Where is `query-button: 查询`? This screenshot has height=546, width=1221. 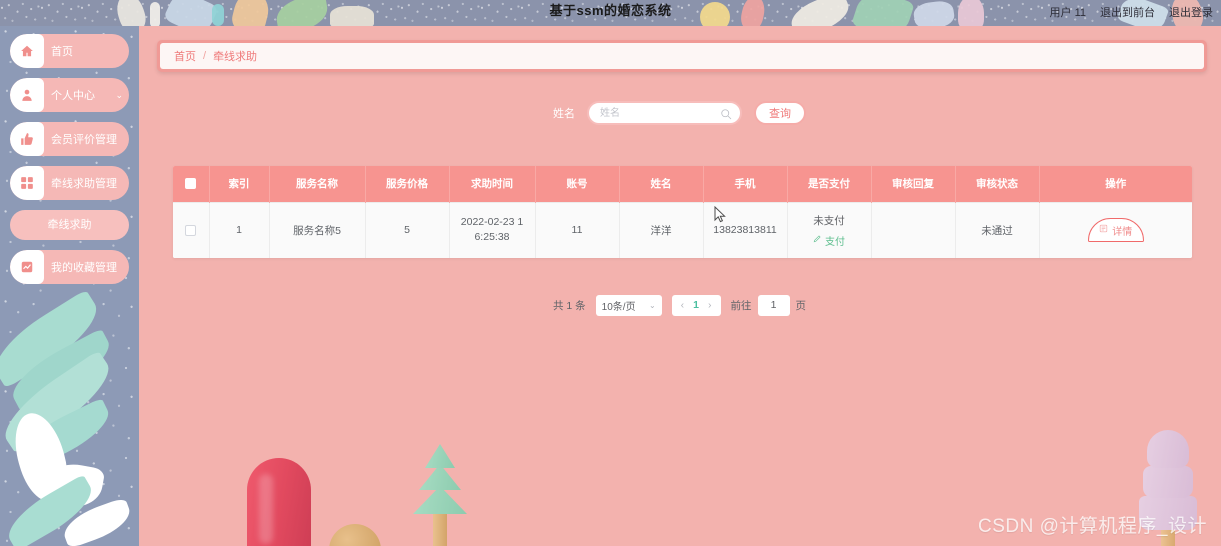 query-button: 查询 is located at coordinates (780, 113).